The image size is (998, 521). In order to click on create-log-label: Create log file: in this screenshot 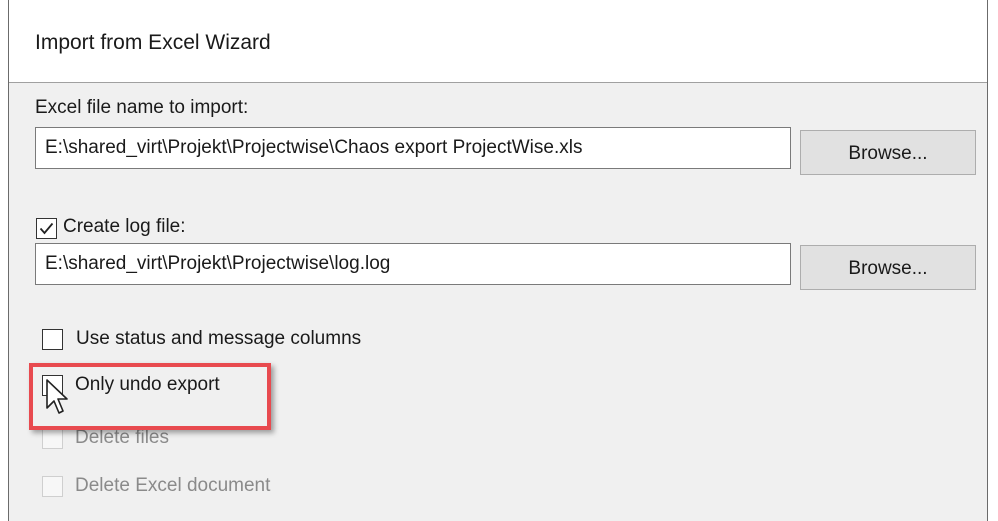, I will do `click(124, 226)`.